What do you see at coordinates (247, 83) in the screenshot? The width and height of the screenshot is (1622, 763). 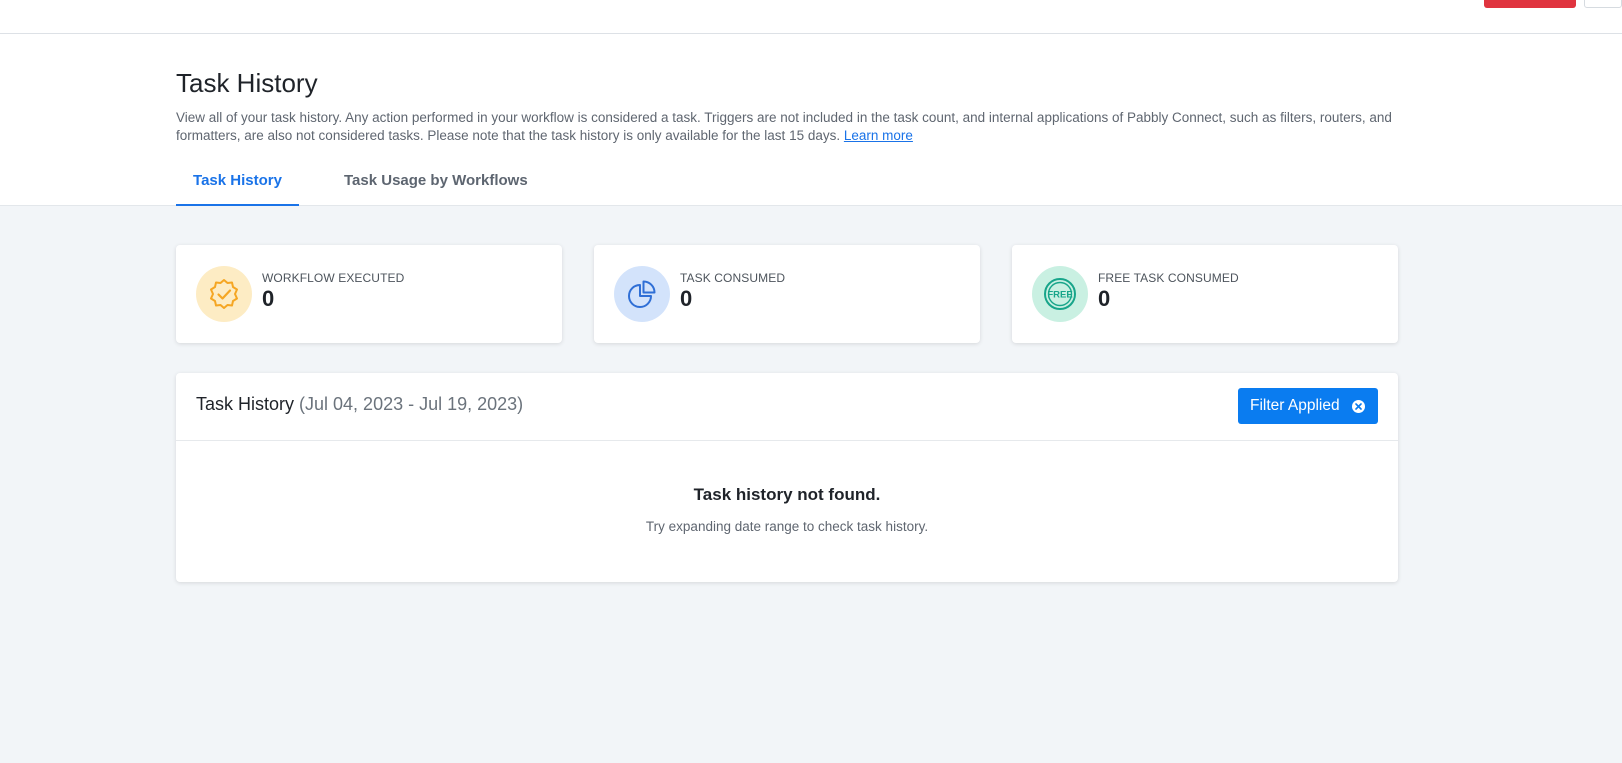 I see `page-title: Task History` at bounding box center [247, 83].